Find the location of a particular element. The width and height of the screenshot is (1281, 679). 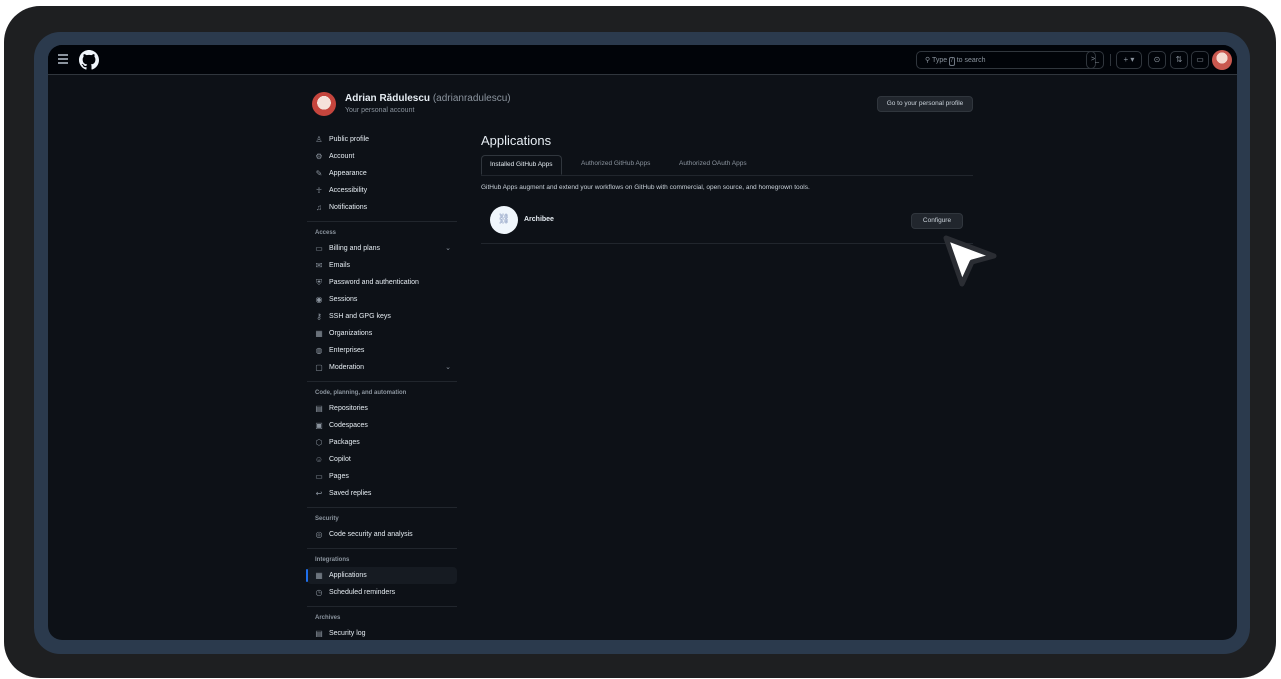

tab-authorized-github-apps: Authorized GitHub Apps is located at coordinates (615, 165).